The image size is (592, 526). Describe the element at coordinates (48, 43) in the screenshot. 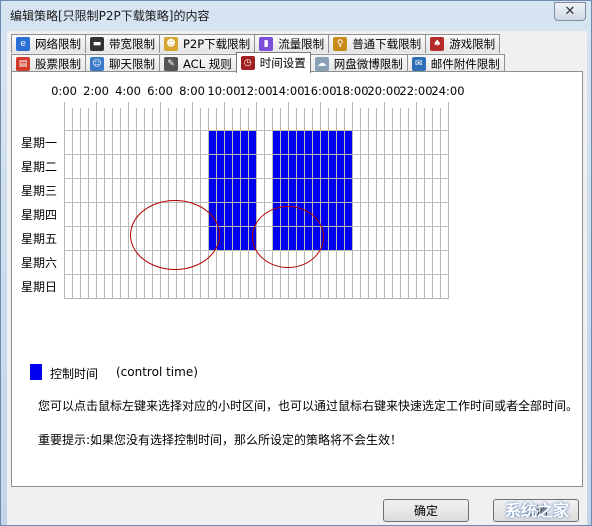

I see `tab-ie-globe: e 网络限制` at that location.